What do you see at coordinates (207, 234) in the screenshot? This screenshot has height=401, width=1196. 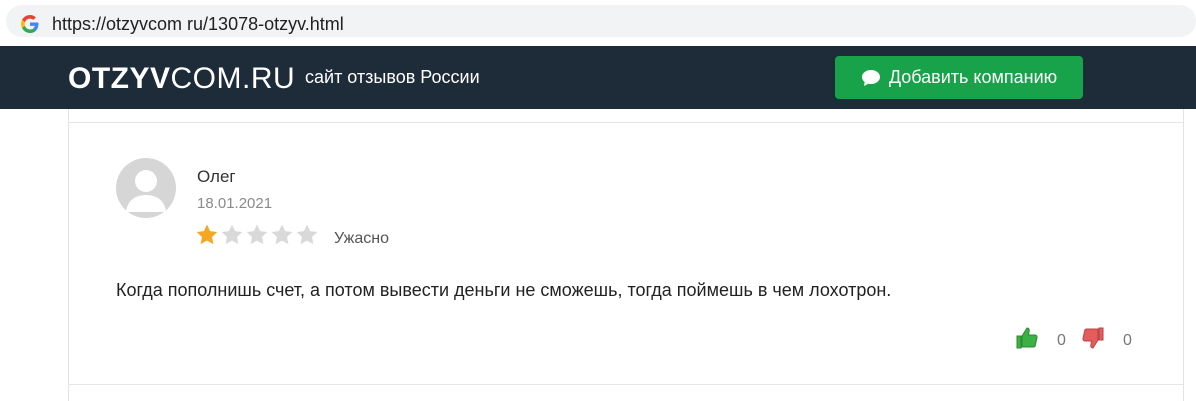 I see `star-filled-icon` at bounding box center [207, 234].